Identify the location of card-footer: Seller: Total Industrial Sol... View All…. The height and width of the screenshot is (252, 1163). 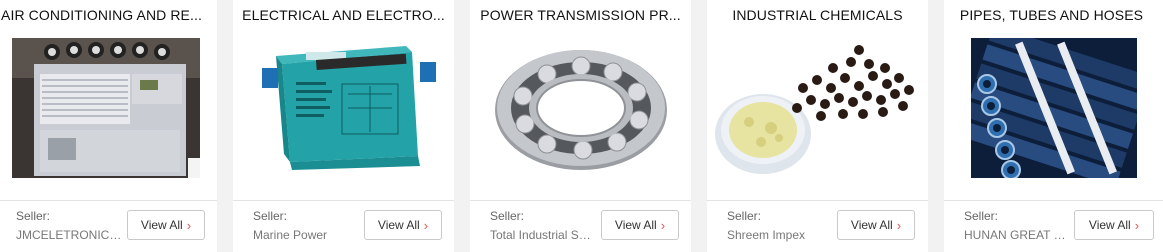
(580, 226).